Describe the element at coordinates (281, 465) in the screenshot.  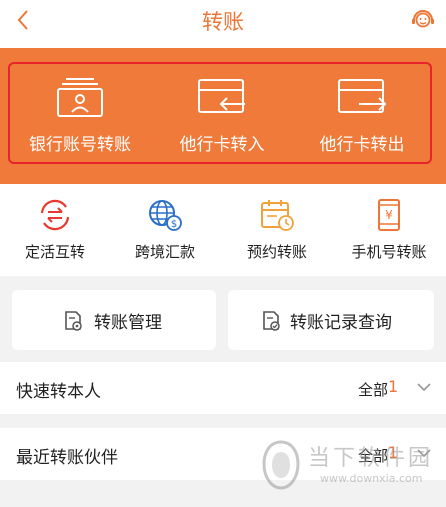
I see `watermark-logo-icon` at that location.